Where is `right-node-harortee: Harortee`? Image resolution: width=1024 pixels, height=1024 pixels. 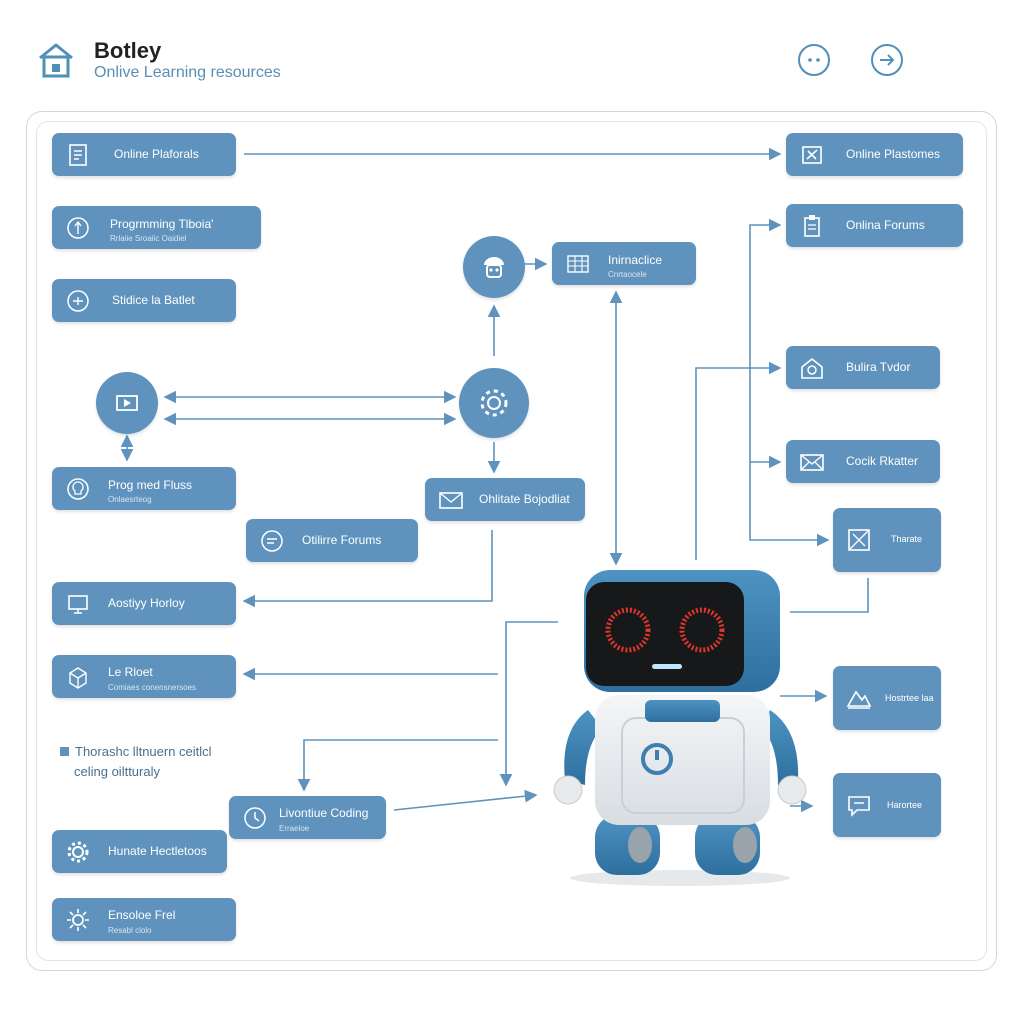 right-node-harortee: Harortee is located at coordinates (887, 805).